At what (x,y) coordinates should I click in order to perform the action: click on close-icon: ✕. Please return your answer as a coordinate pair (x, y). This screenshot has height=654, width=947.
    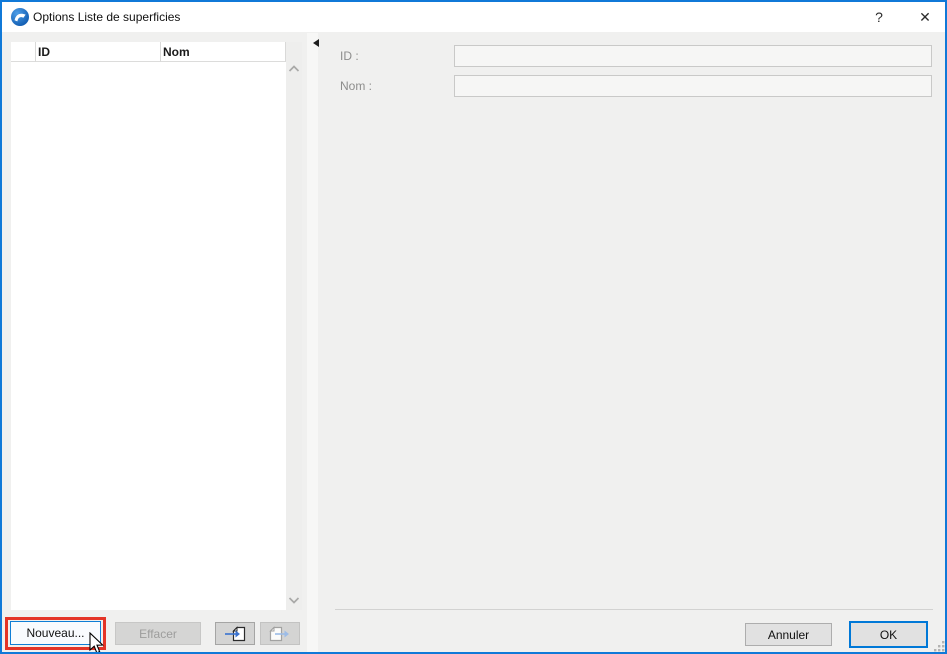
    Looking at the image, I should click on (925, 17).